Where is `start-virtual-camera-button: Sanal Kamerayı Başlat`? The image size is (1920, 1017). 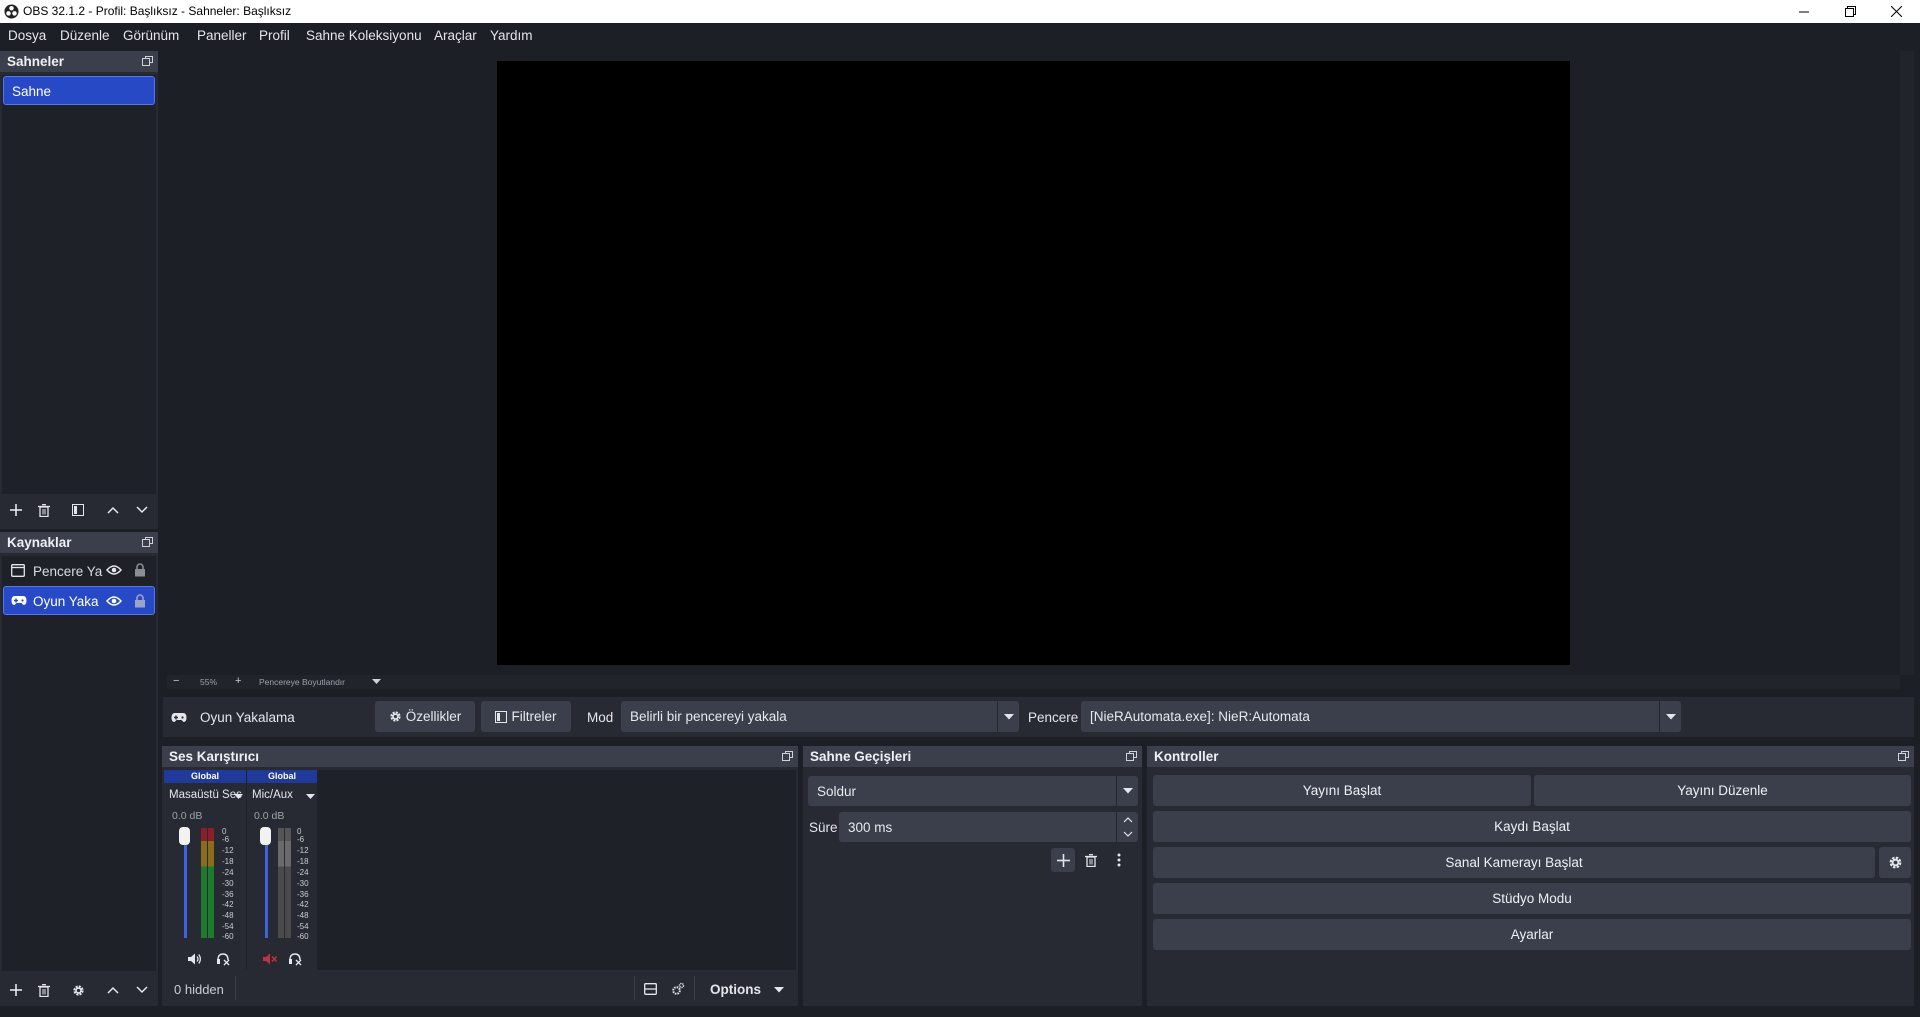 start-virtual-camera-button: Sanal Kamerayı Başlat is located at coordinates (1514, 862).